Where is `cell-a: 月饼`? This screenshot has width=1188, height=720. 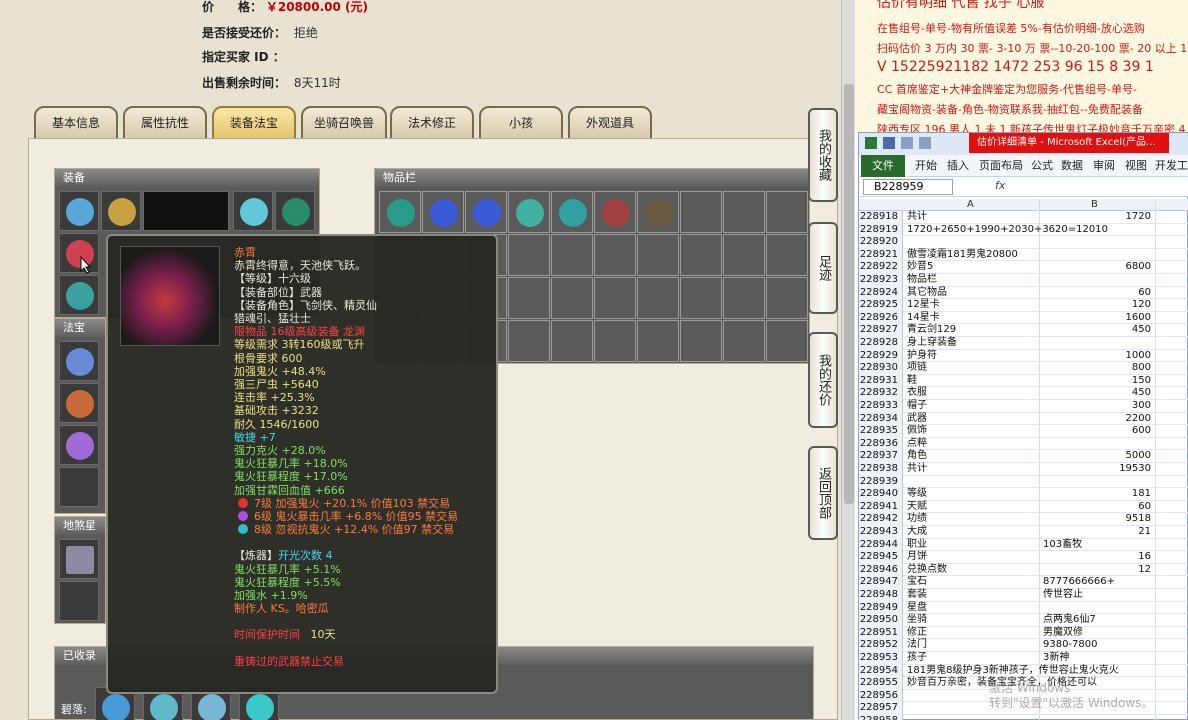 cell-a: 月饼 is located at coordinates (917, 557).